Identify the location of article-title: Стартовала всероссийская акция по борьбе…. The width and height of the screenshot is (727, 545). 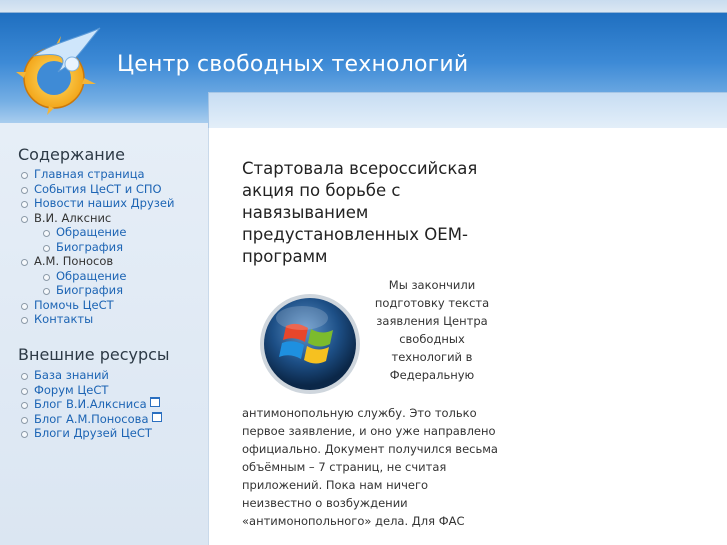
(367, 213).